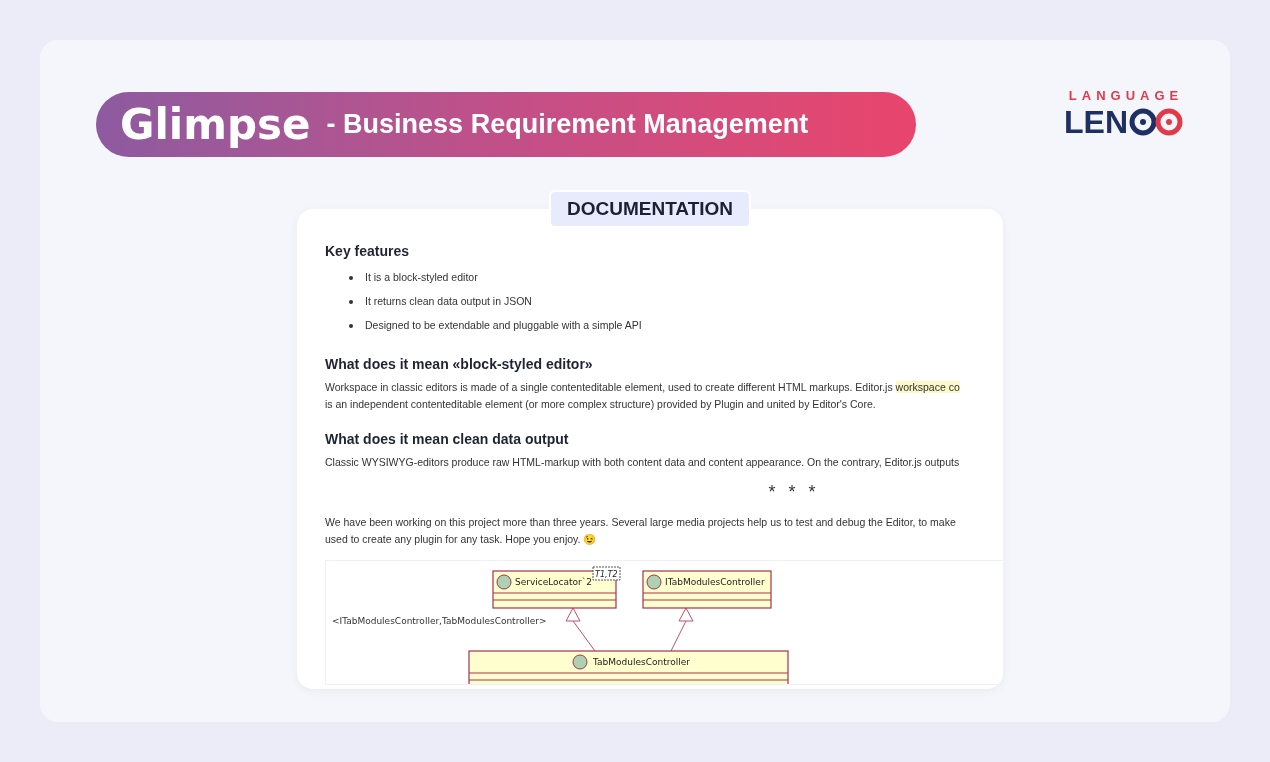  What do you see at coordinates (368, 251) in the screenshot?
I see `section-heading: Key features` at bounding box center [368, 251].